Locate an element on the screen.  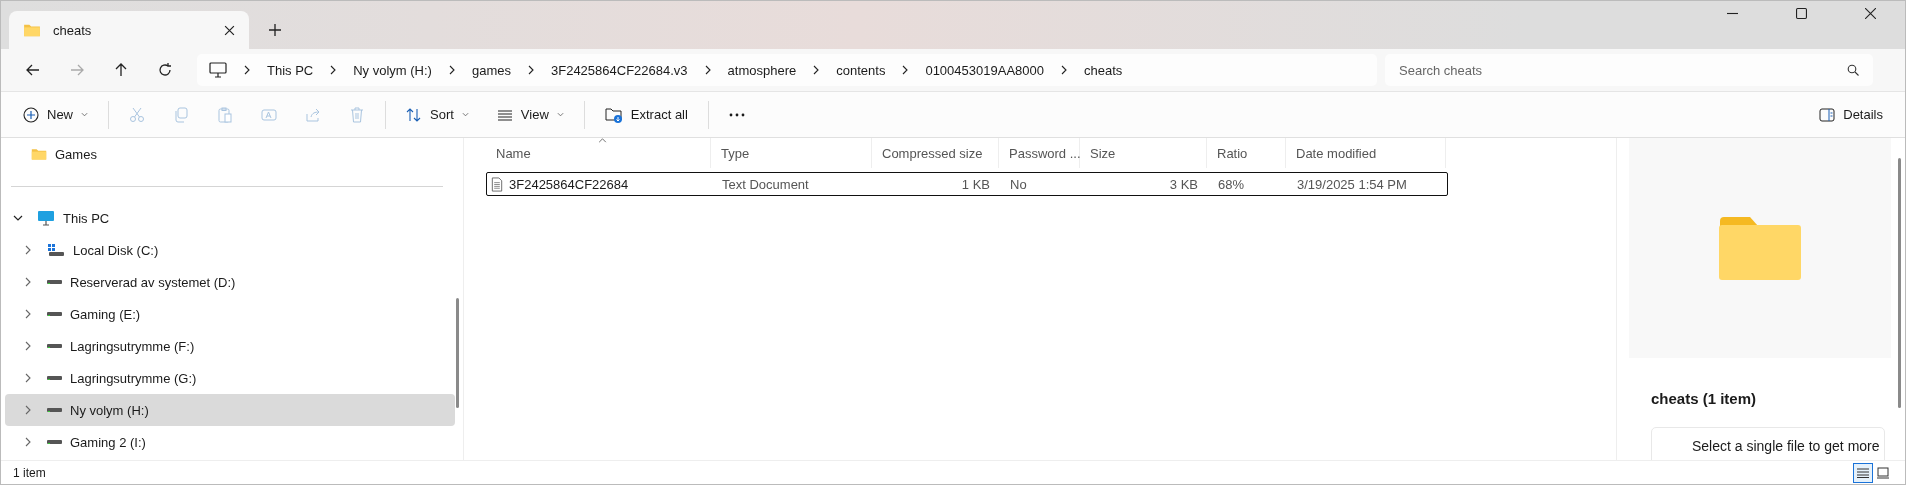
table-cell: No is located at coordinates (1018, 184).